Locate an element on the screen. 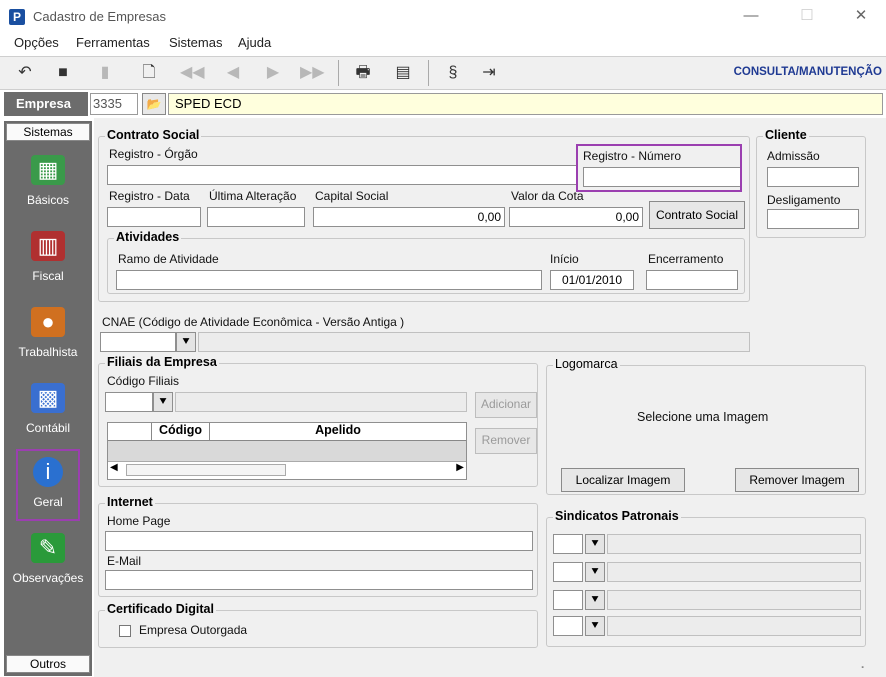  preview-icon: 🗋 is located at coordinates (149, 73).